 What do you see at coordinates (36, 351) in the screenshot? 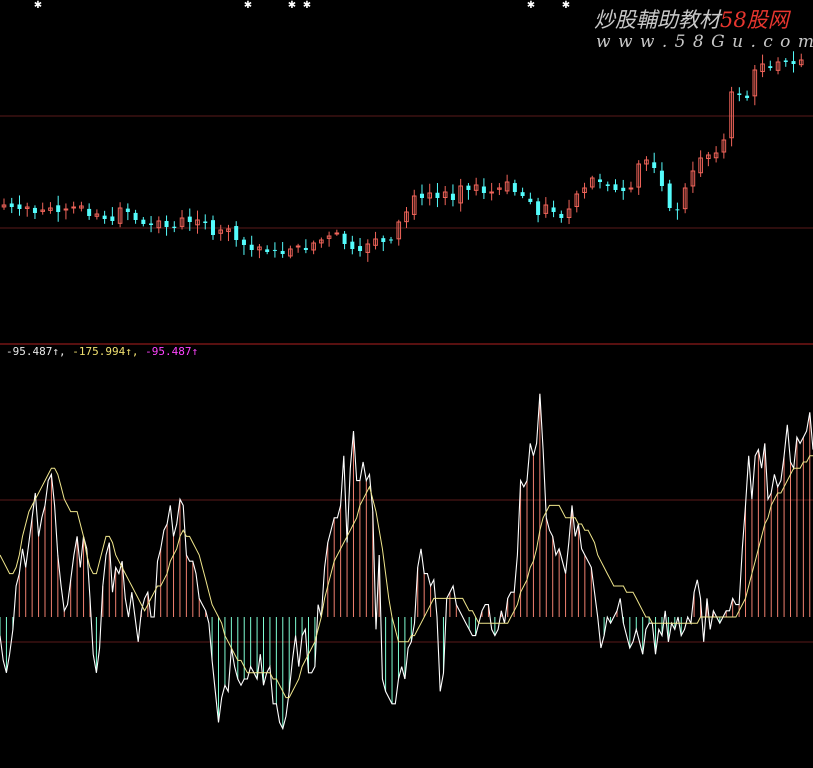
I see `indicator-value-1: -95.487↑,` at bounding box center [36, 351].